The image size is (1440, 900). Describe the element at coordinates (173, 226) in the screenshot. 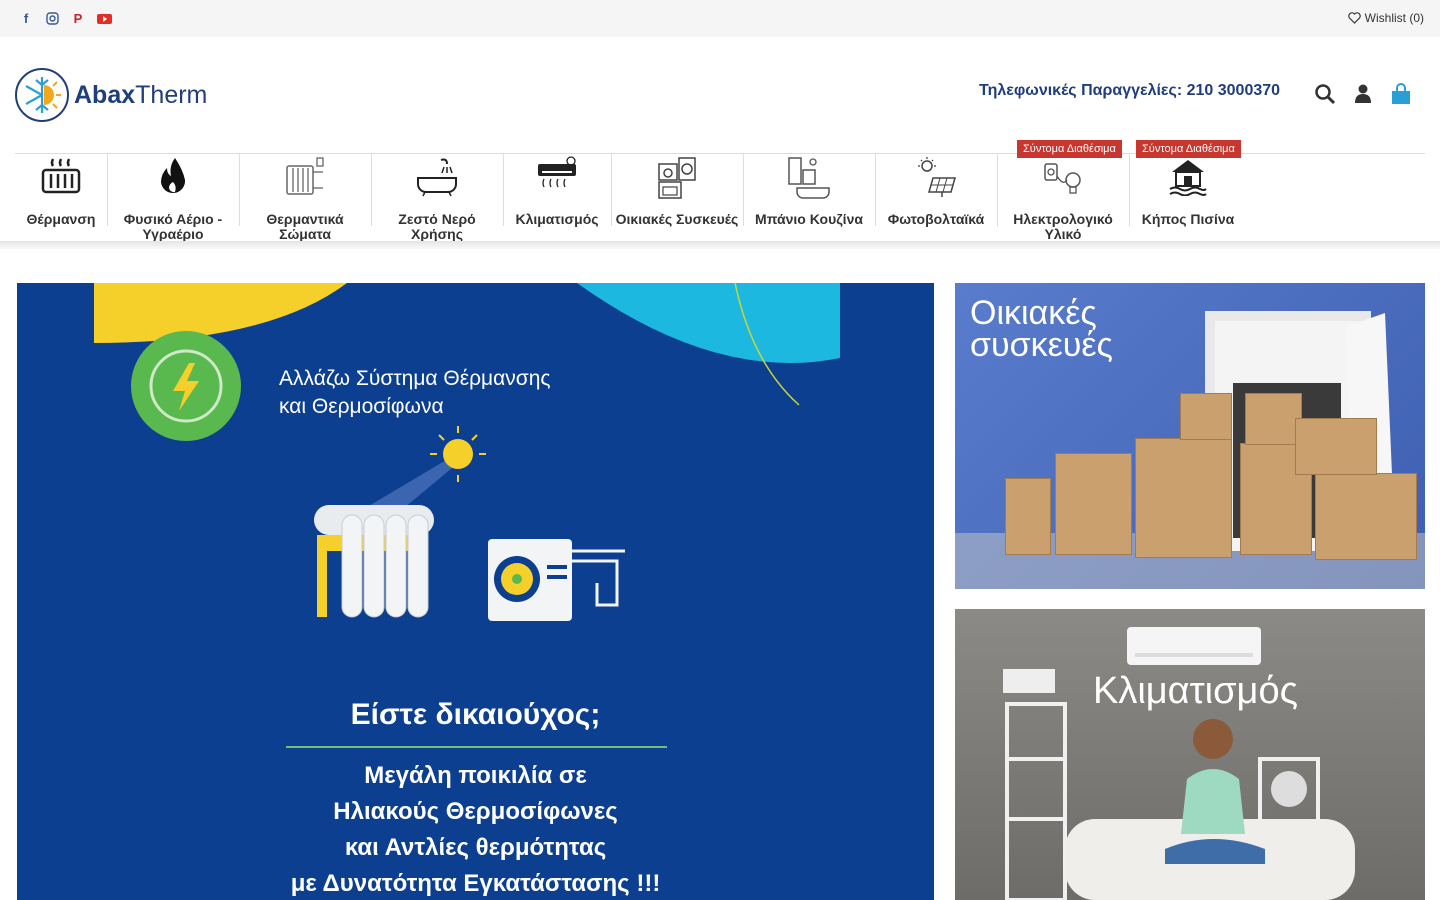

I see `nav-label: Φυσικό Αέριο - Υγραέριο` at that location.